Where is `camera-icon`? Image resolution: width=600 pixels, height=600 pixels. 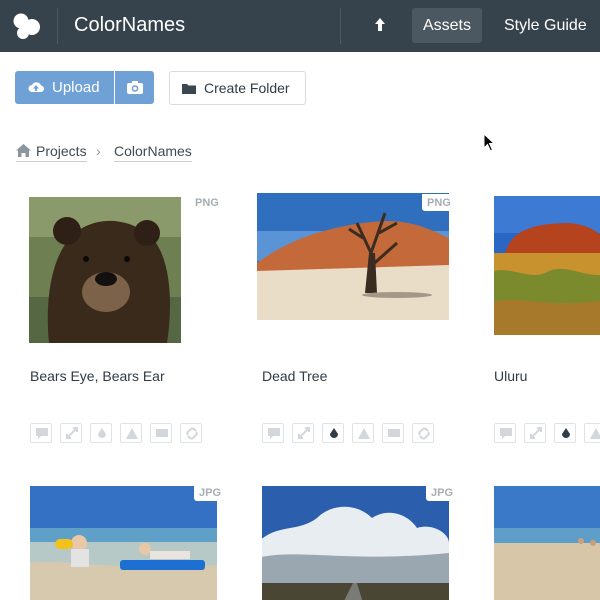
camera-icon is located at coordinates (135, 87).